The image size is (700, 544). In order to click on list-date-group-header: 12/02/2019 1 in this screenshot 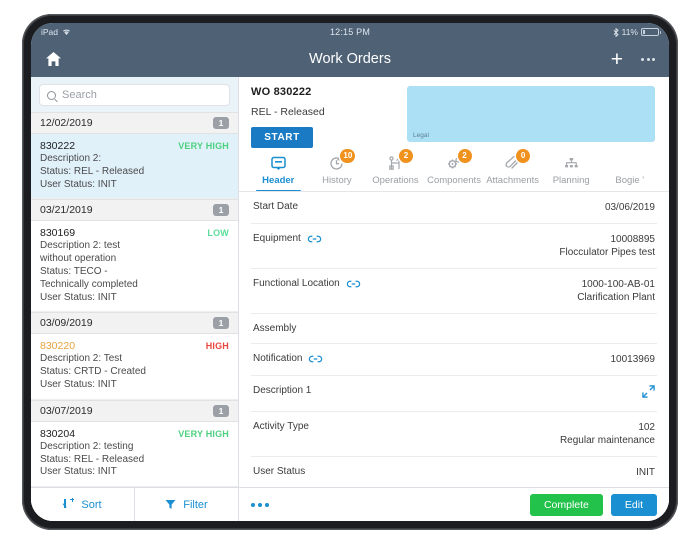, I will do `click(134, 123)`.